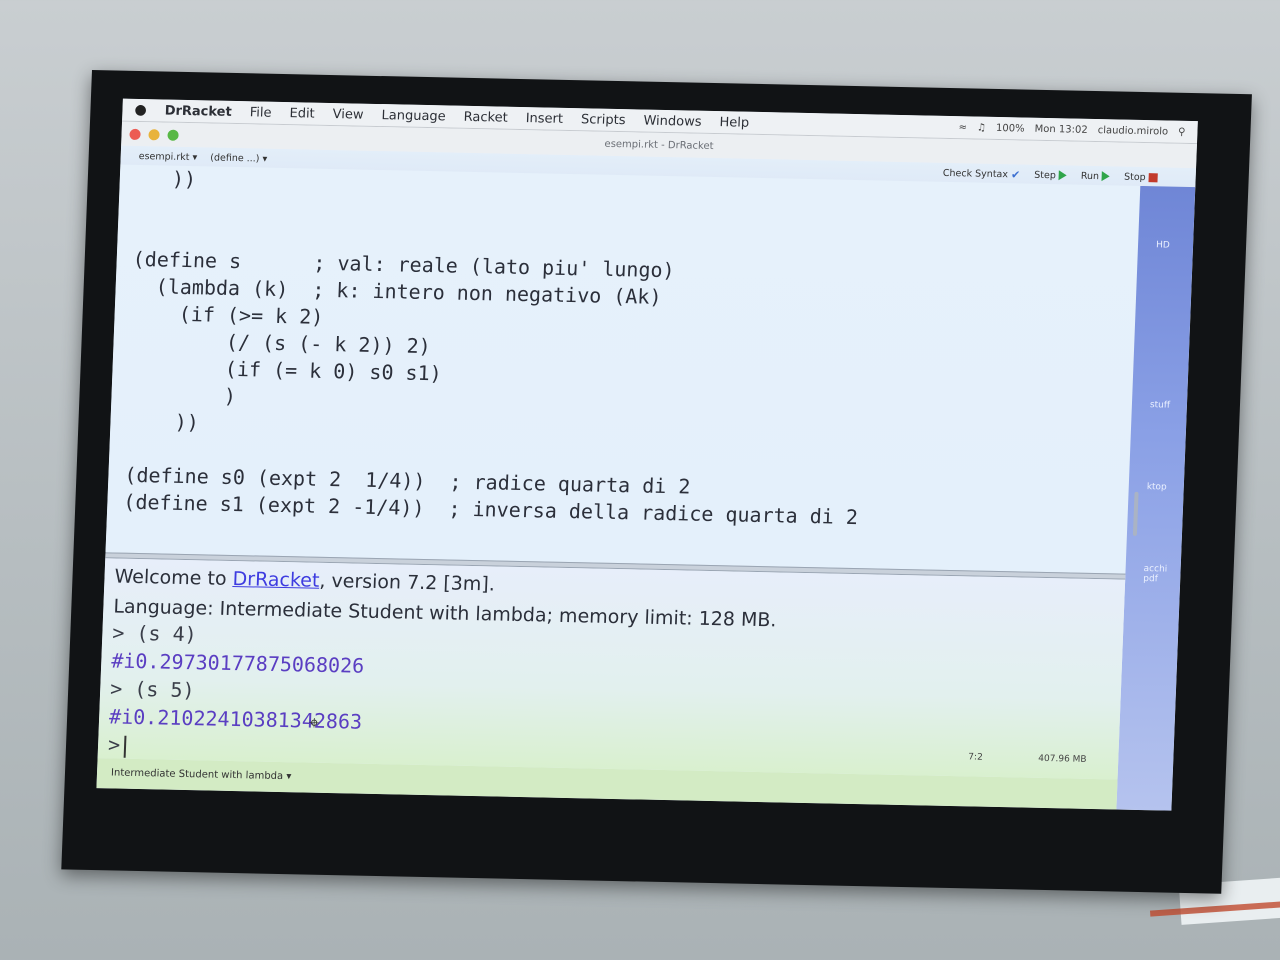 The height and width of the screenshot is (960, 1280). Describe the element at coordinates (168, 156) in the screenshot. I see `file-dropdown: esempi.rkt ▾` at that location.